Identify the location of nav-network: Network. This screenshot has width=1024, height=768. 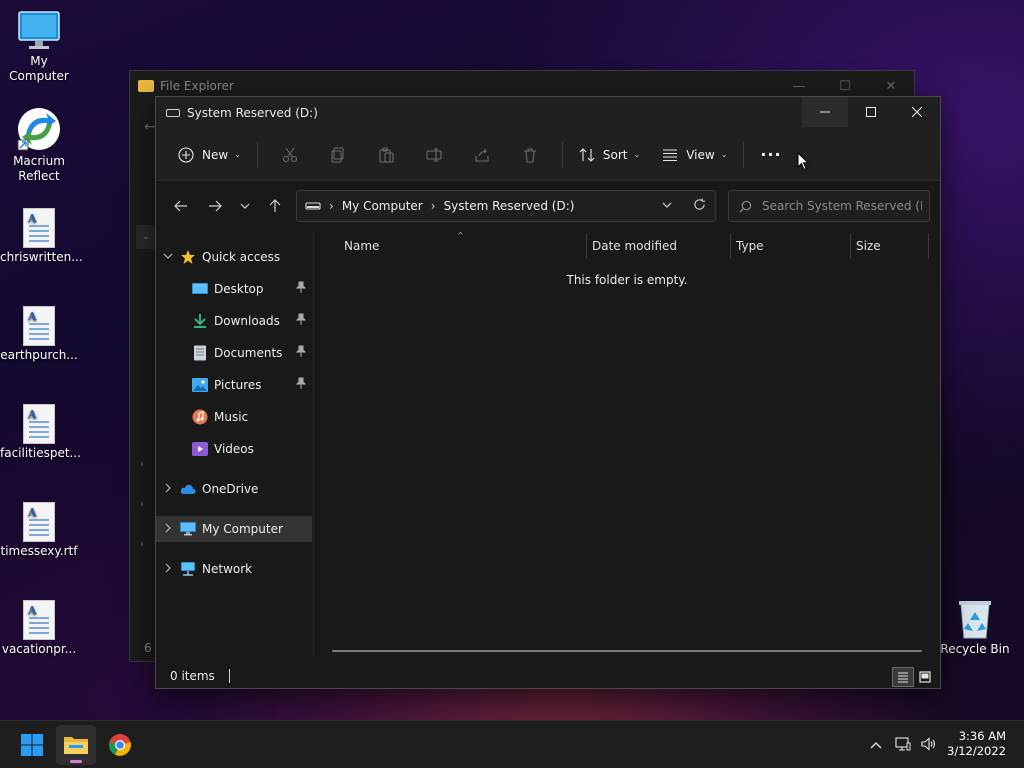
(234, 569).